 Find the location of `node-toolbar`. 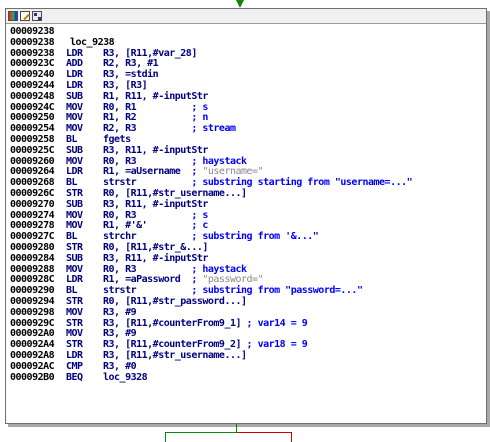

node-toolbar is located at coordinates (246, 16).